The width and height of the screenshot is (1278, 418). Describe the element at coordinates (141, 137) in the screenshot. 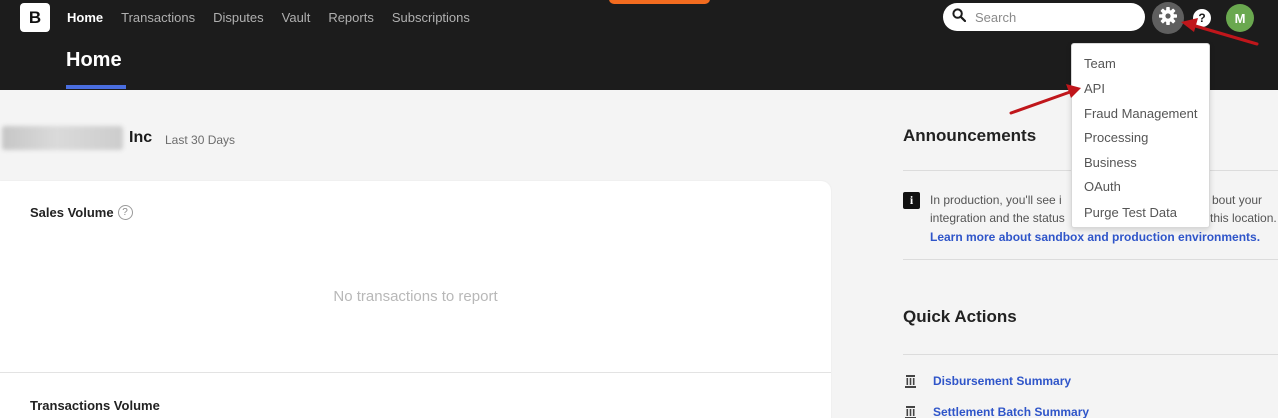

I see `merchant-name: Inc` at that location.